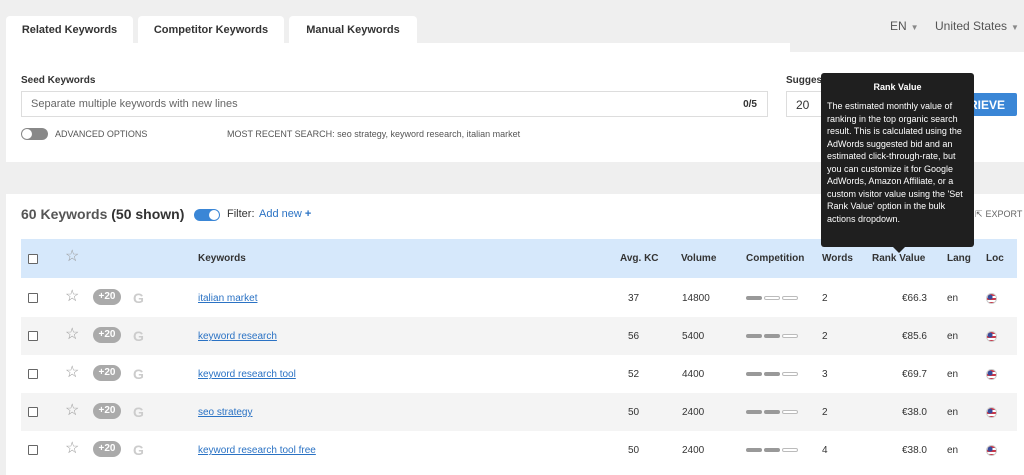 The image size is (1024, 475). What do you see at coordinates (34, 134) in the screenshot?
I see `advanced-options-toggle` at bounding box center [34, 134].